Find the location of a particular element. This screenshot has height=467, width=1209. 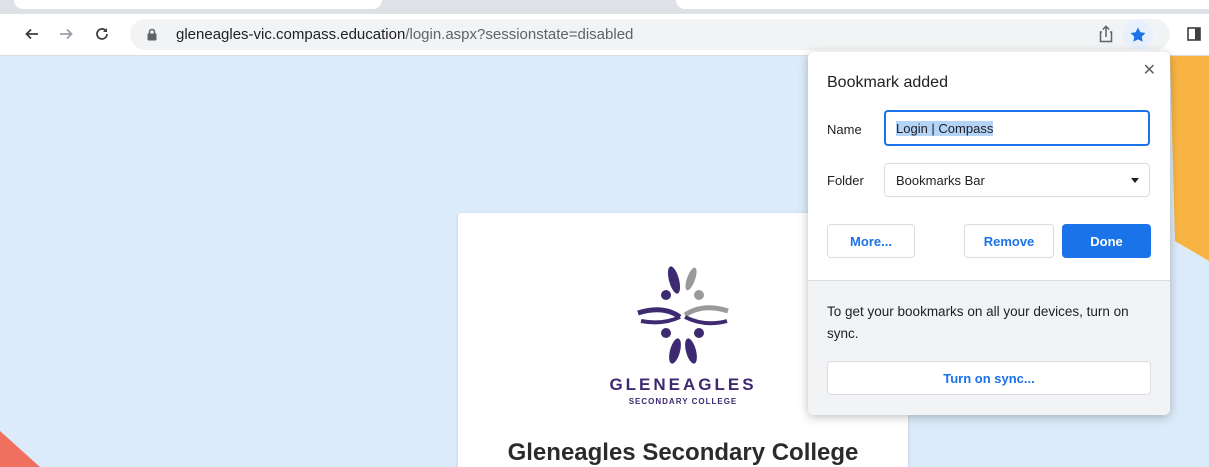

remove-button: Remove is located at coordinates (1009, 241).